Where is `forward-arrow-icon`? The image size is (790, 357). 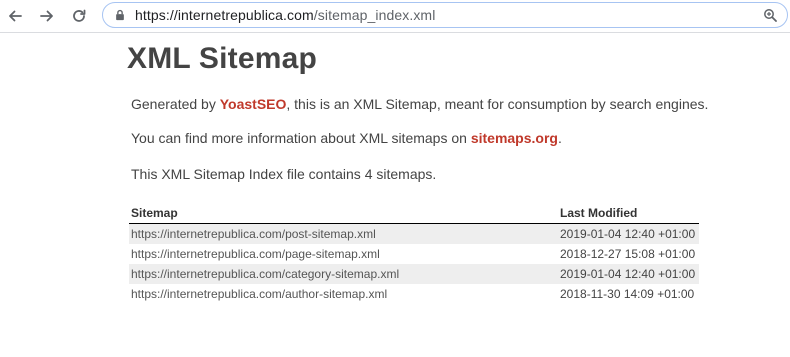 forward-arrow-icon is located at coordinates (46, 16).